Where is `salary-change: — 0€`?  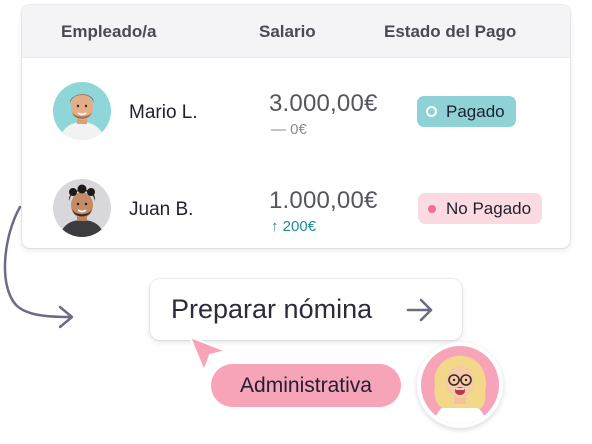 salary-change: — 0€ is located at coordinates (289, 129).